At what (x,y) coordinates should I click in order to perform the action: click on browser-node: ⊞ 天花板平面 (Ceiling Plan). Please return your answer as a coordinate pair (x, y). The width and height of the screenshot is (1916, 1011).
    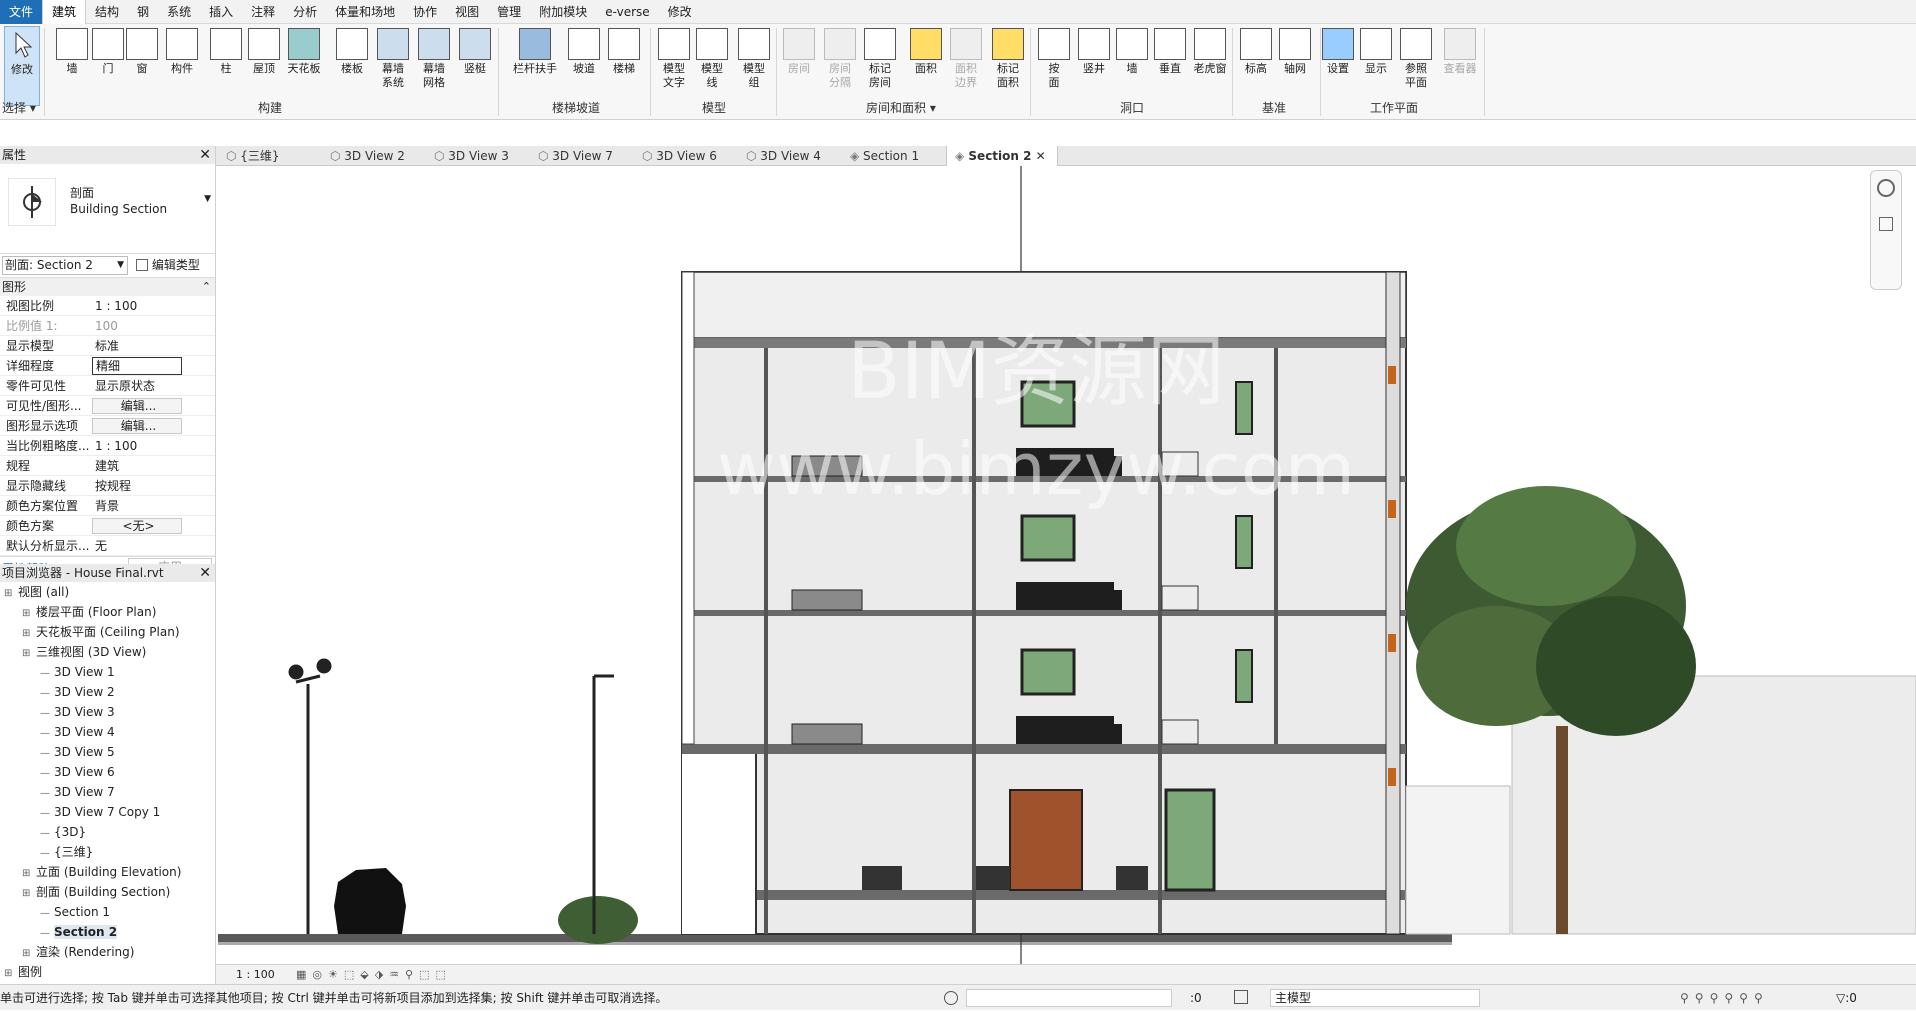
    Looking at the image, I should click on (107, 632).